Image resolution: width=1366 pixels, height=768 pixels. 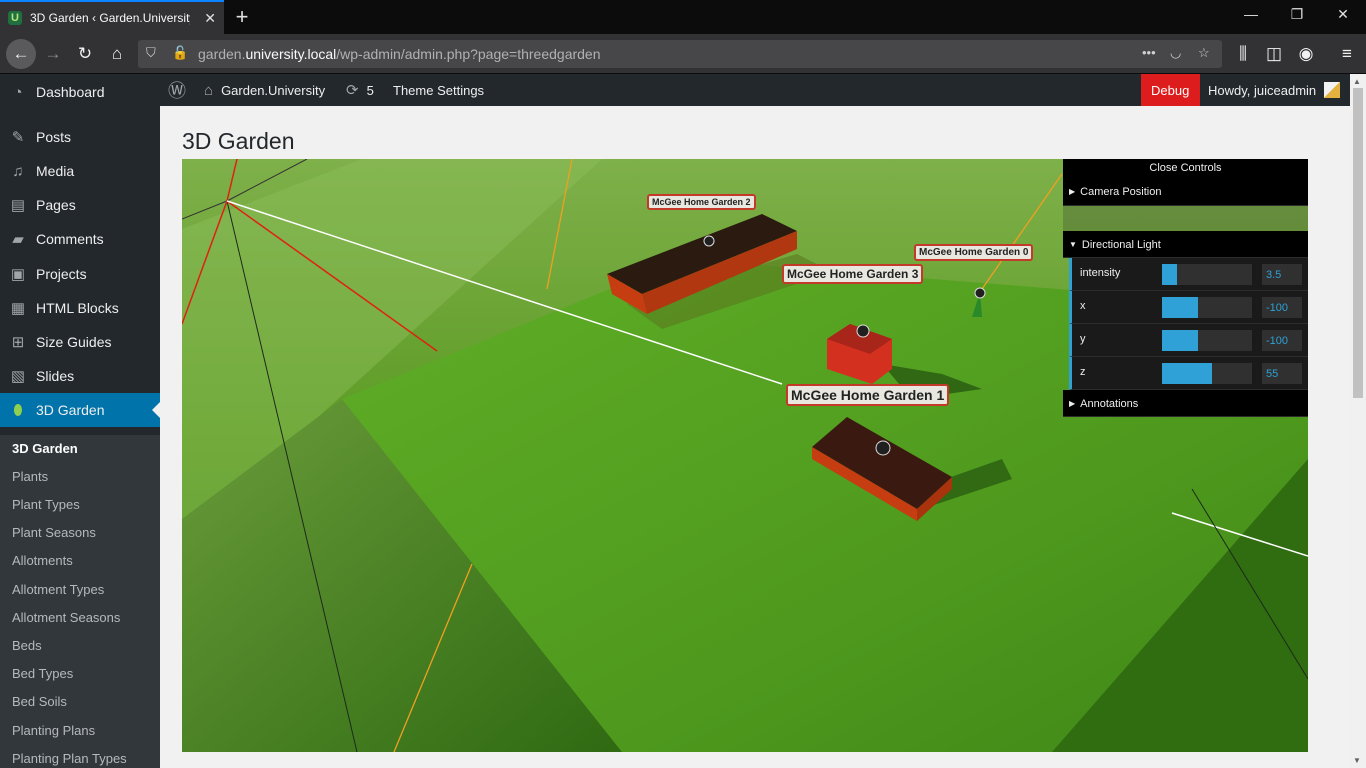 I want to click on control-label: y, so click(x=1083, y=339).